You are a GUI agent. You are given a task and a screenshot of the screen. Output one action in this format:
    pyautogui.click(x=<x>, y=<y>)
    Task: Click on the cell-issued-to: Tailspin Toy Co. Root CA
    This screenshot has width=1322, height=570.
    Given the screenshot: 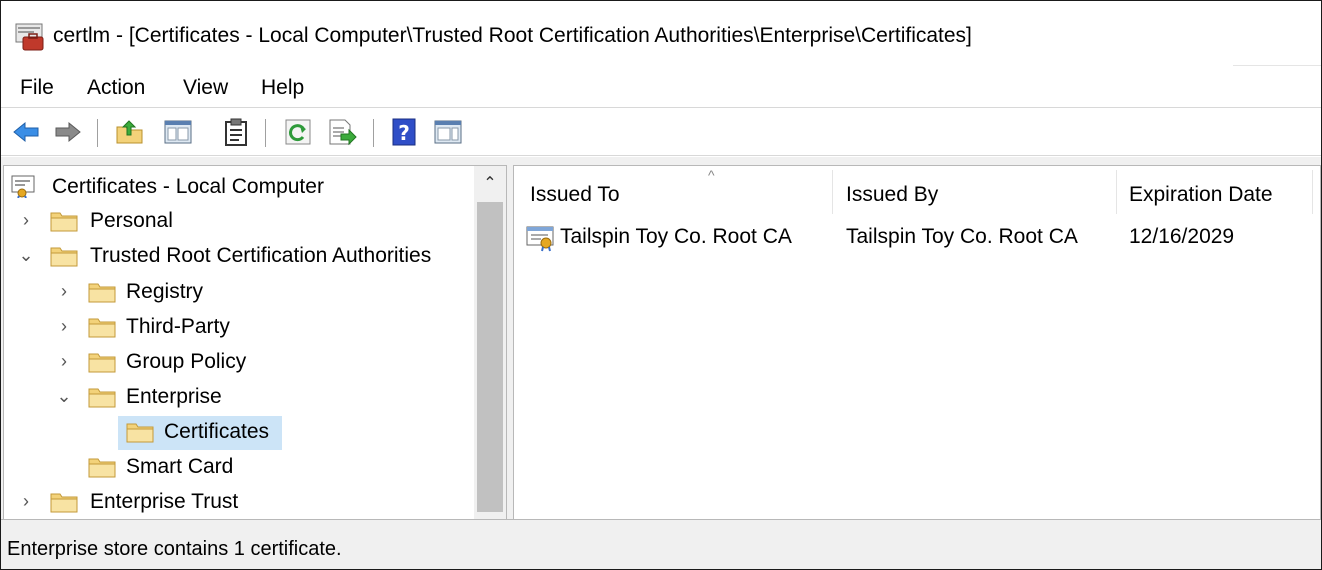 What is the action you would take?
    pyautogui.click(x=676, y=236)
    